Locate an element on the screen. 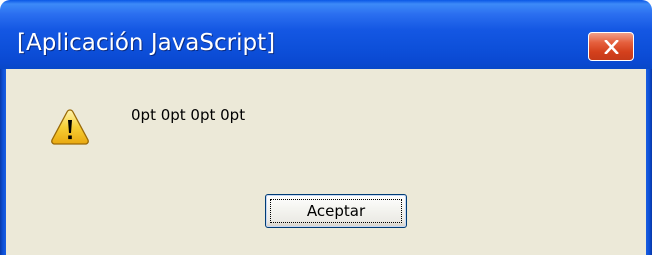  close-x-icon is located at coordinates (611, 47).